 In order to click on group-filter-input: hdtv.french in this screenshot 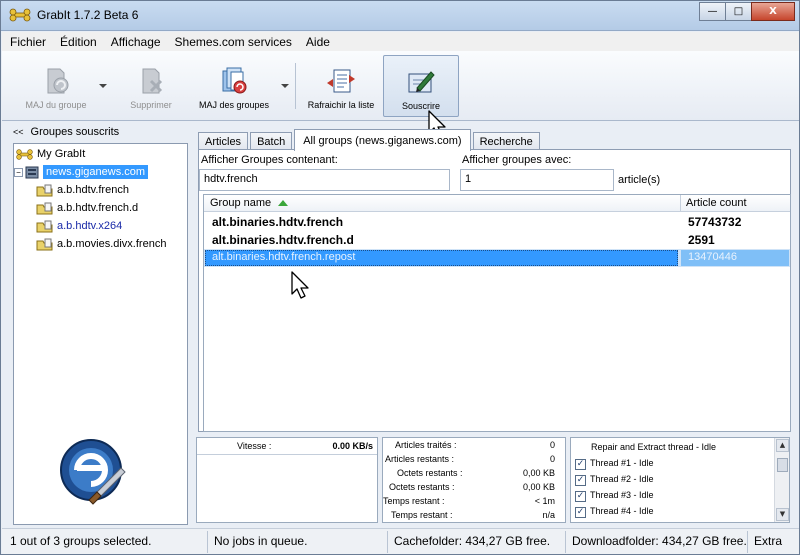, I will do `click(324, 180)`.